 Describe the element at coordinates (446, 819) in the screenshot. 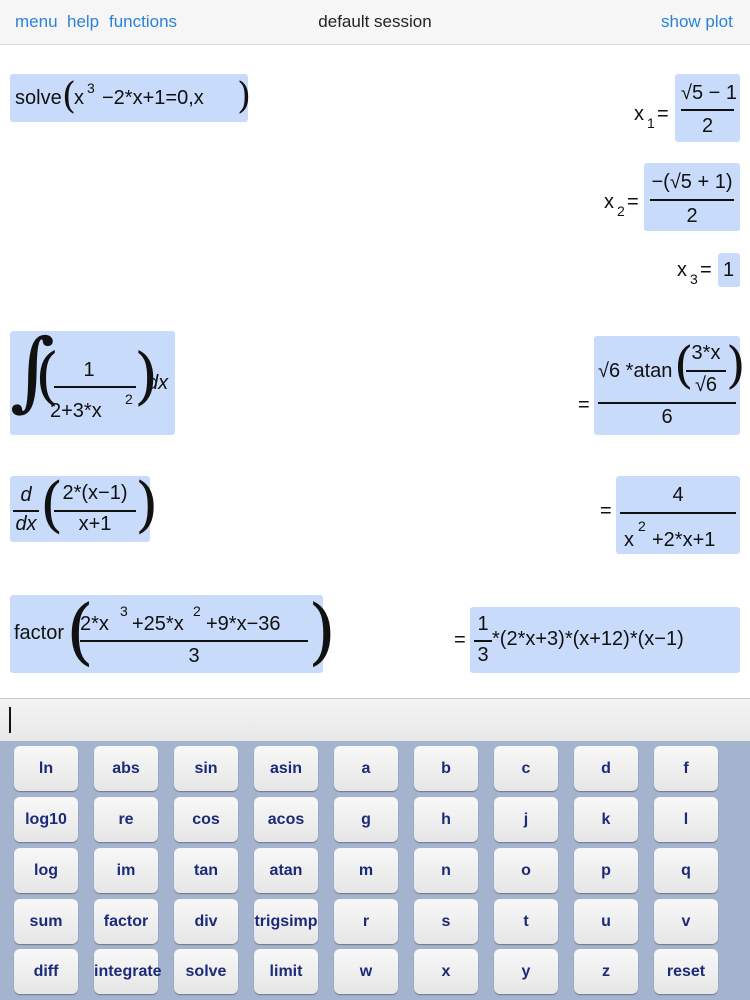

I see `key-h: h` at that location.